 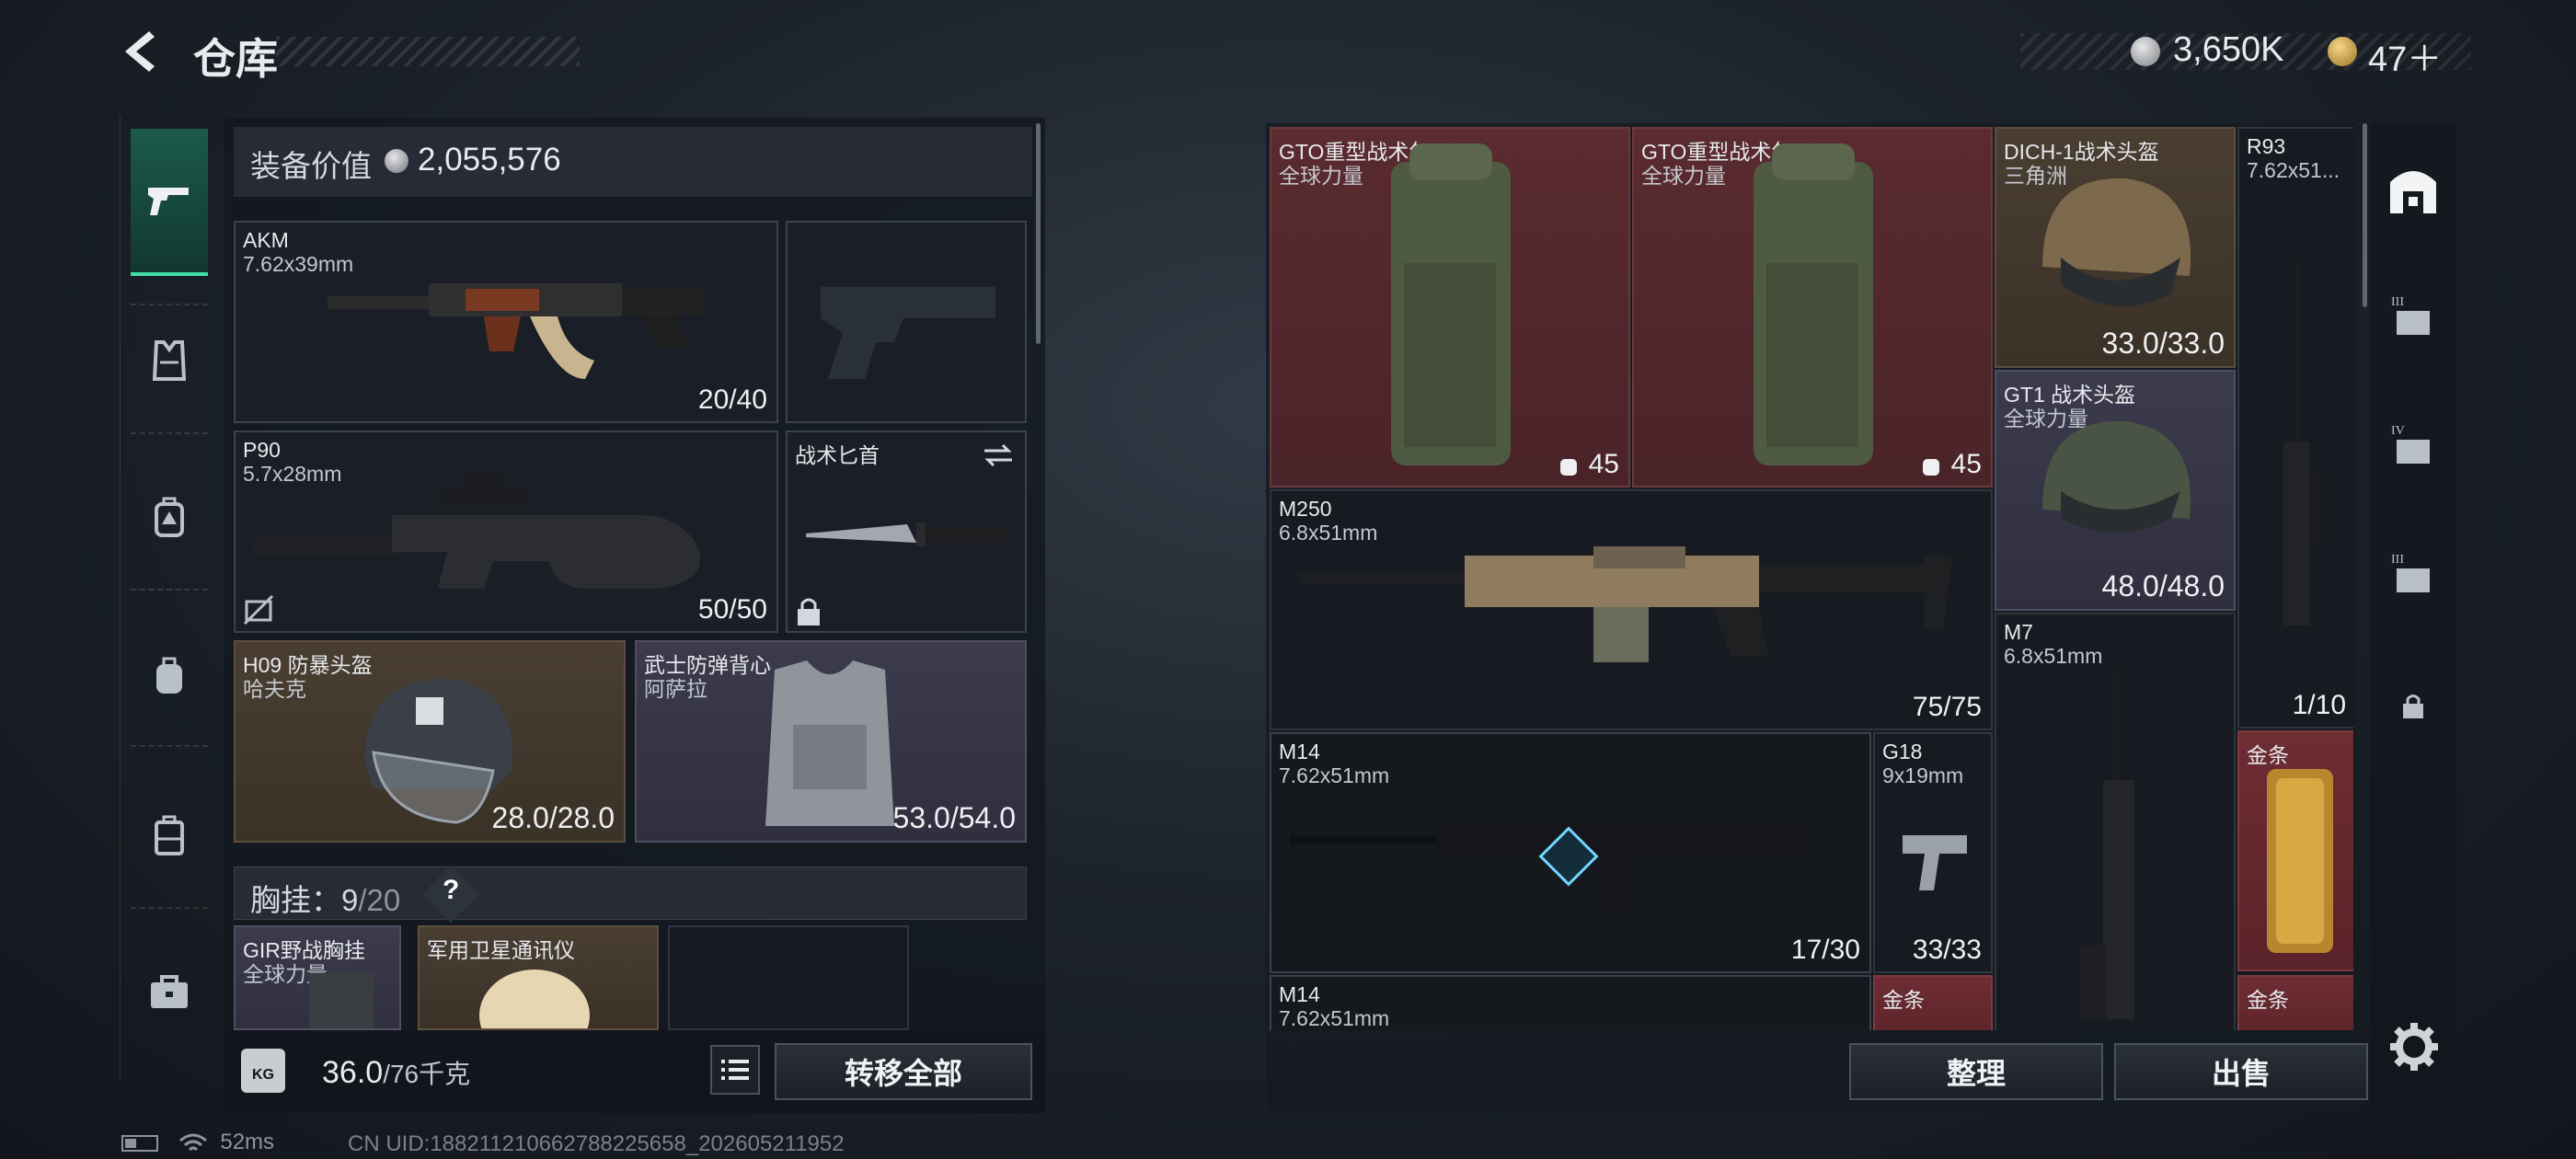 What do you see at coordinates (1951, 464) in the screenshot?
I see `item-count: 45` at bounding box center [1951, 464].